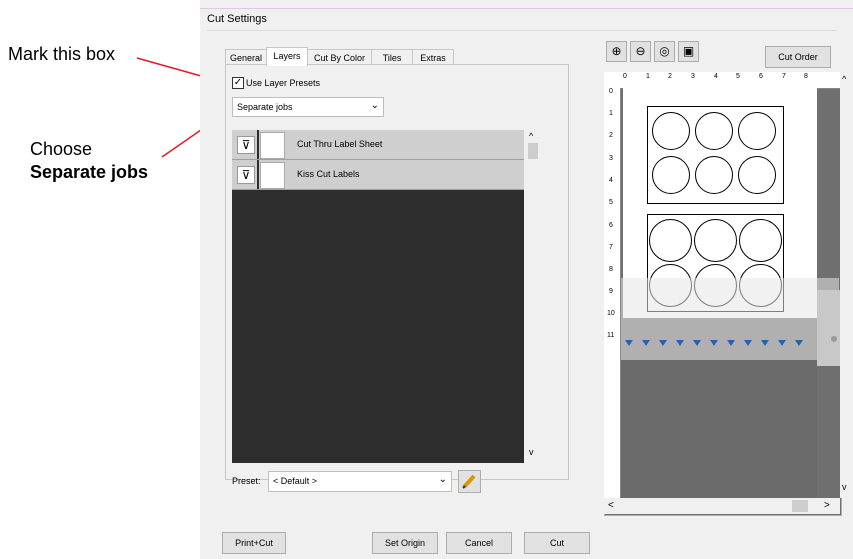 The image size is (853, 559). Describe the element at coordinates (834, 339) in the screenshot. I see `carriage-knob` at that location.